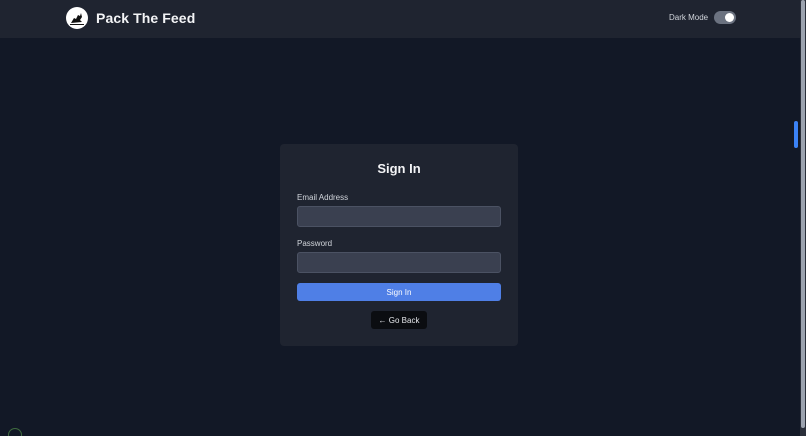 This screenshot has height=436, width=806. What do you see at coordinates (399, 216) in the screenshot?
I see `email-field` at bounding box center [399, 216].